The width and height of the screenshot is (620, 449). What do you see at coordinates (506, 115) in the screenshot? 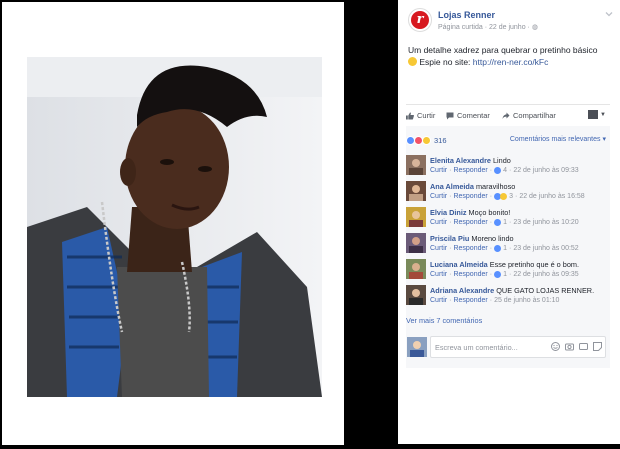
I see `share-icon` at bounding box center [506, 115].